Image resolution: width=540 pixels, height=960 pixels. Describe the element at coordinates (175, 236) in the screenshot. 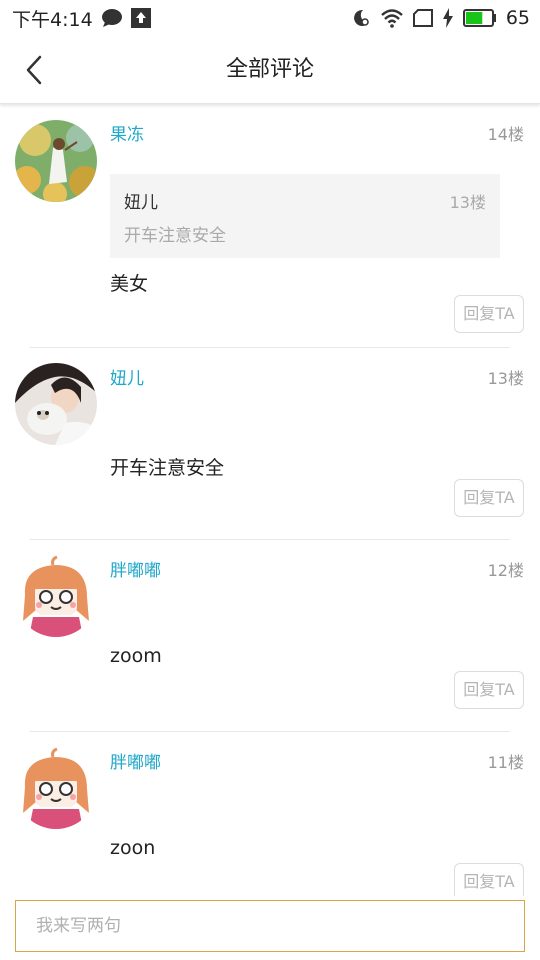

I see `quoted-text: 开车注意安全` at that location.